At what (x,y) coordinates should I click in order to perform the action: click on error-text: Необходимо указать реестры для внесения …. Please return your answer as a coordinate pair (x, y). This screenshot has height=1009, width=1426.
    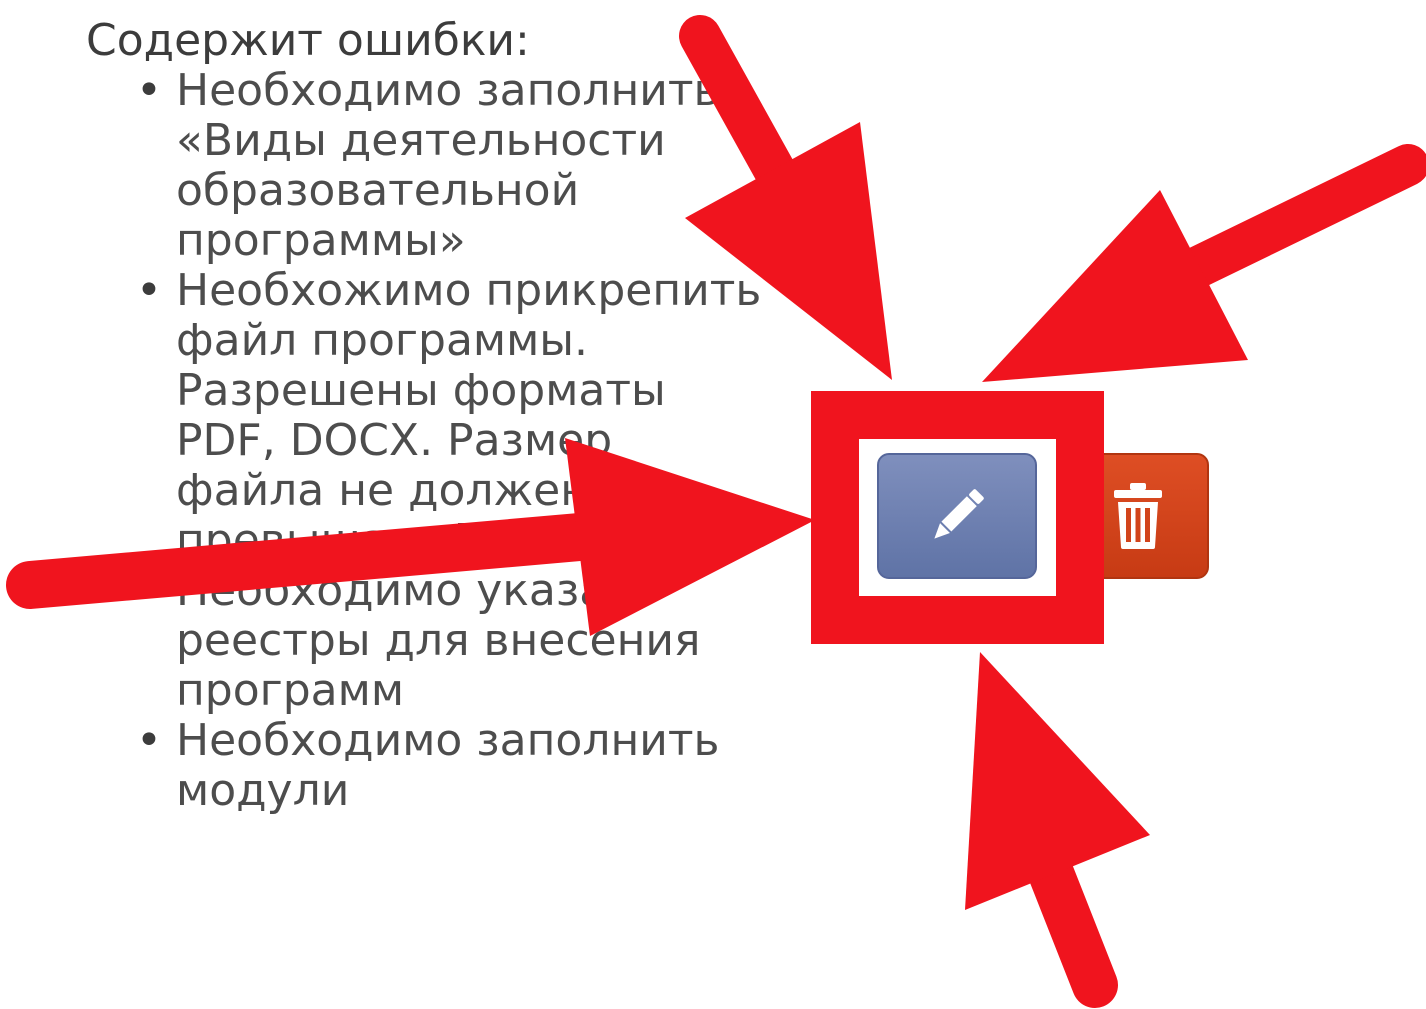
    Looking at the image, I should click on (438, 640).